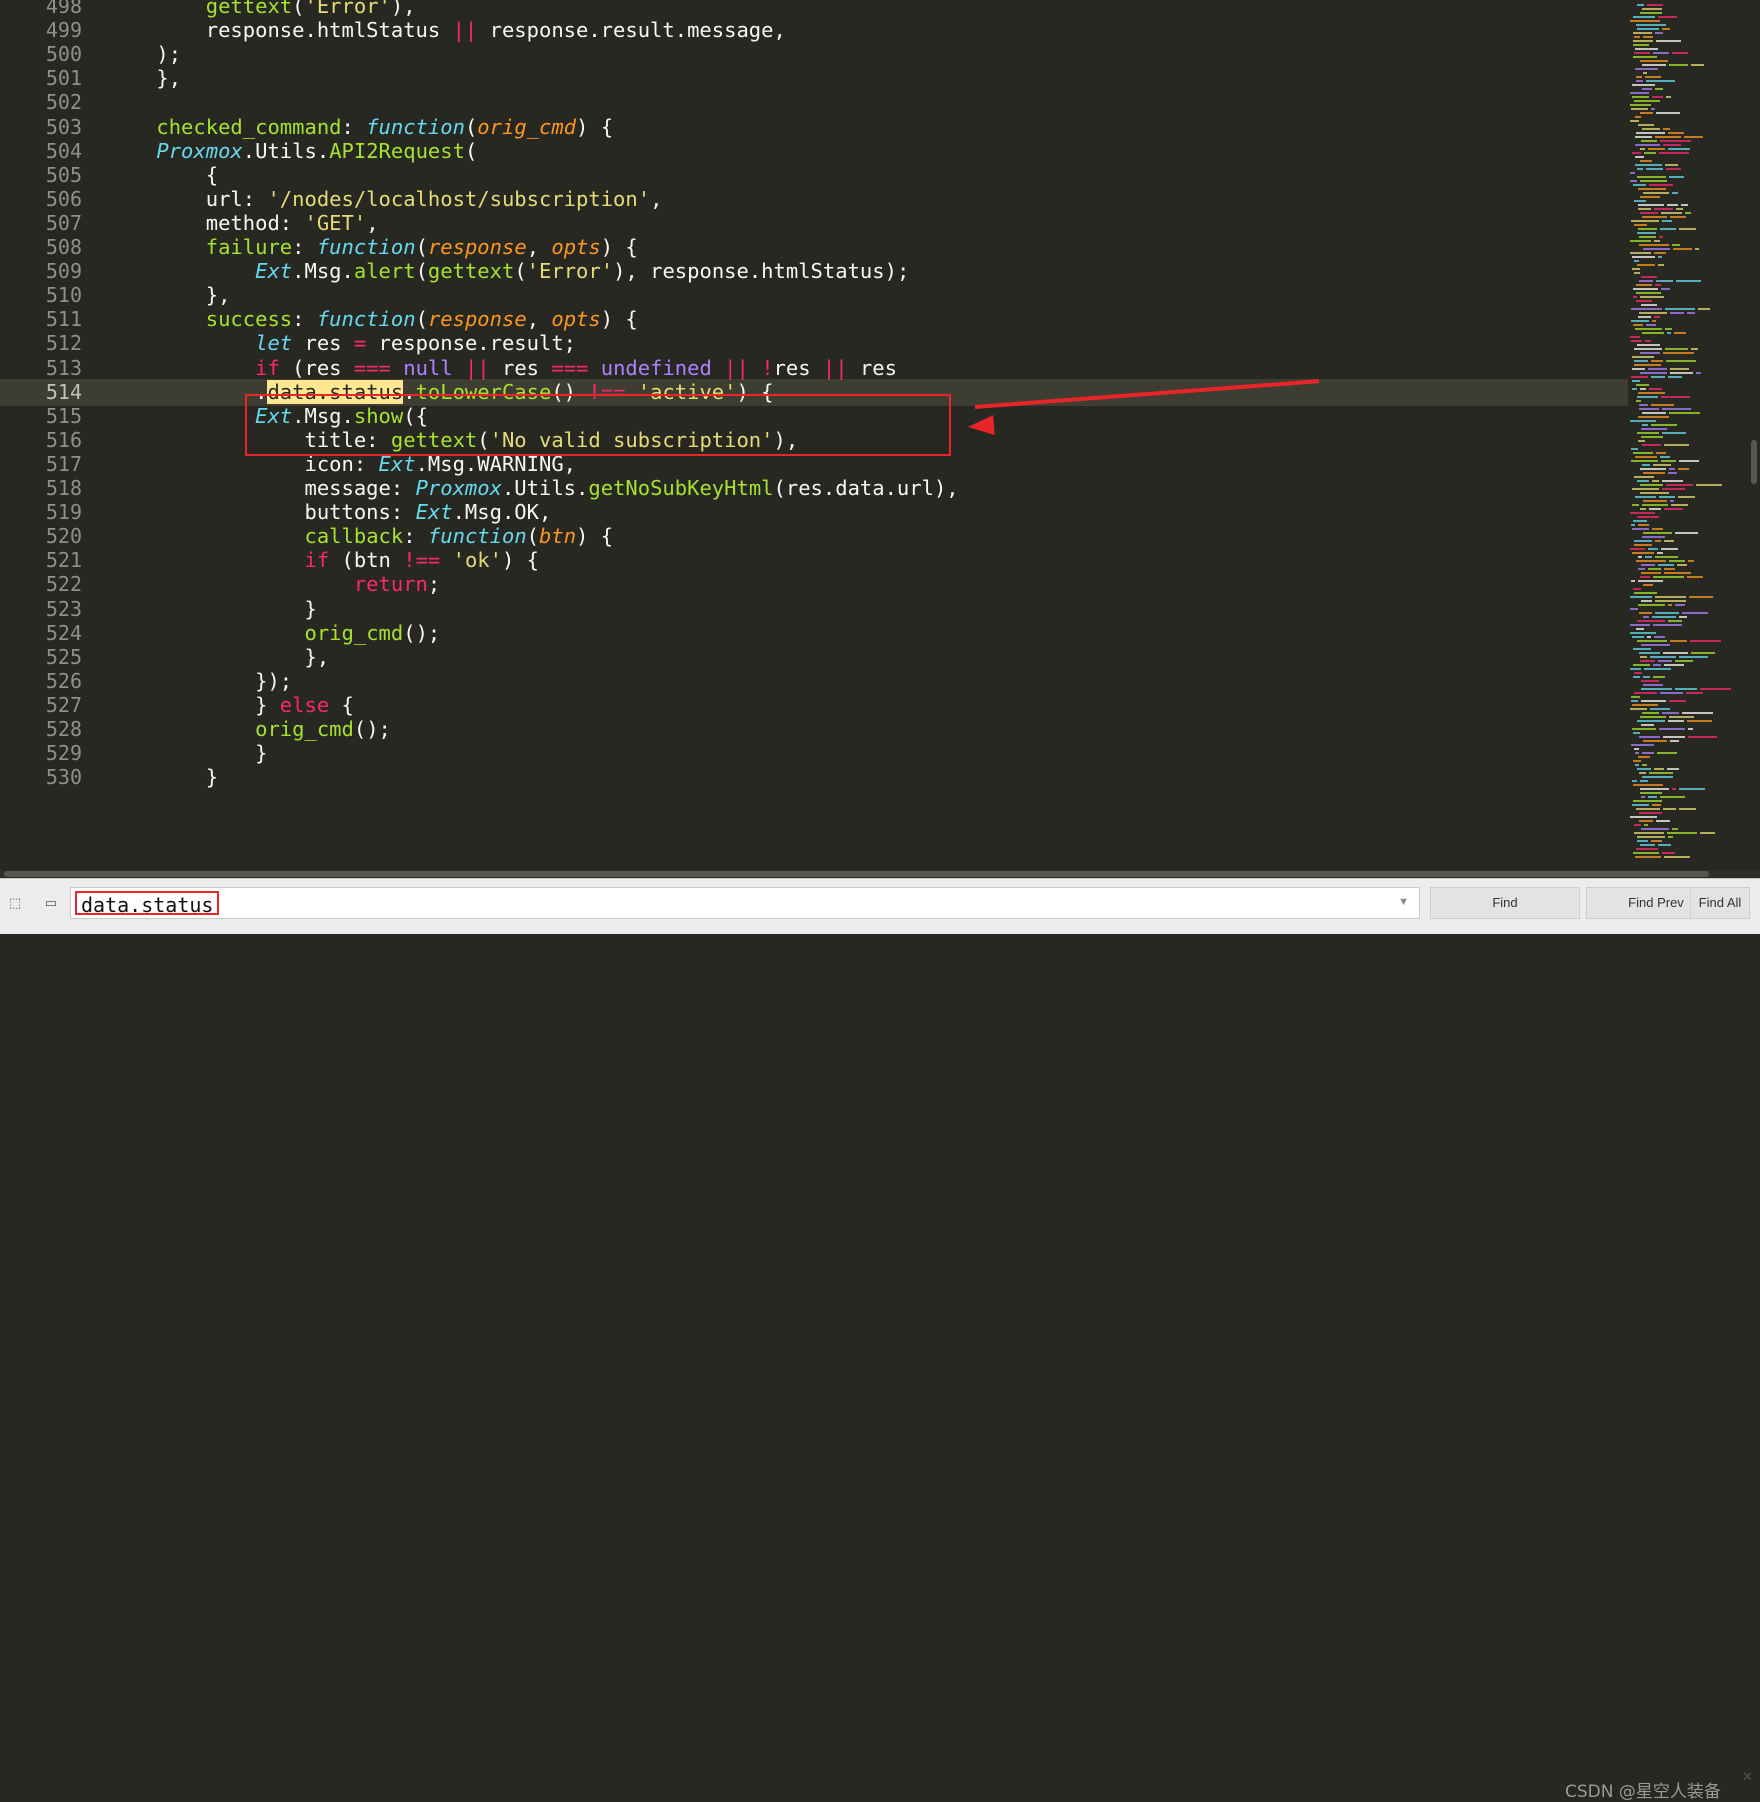 The height and width of the screenshot is (1802, 1760). Describe the element at coordinates (341, 343) in the screenshot. I see `code-line: let res = response.result;` at that location.